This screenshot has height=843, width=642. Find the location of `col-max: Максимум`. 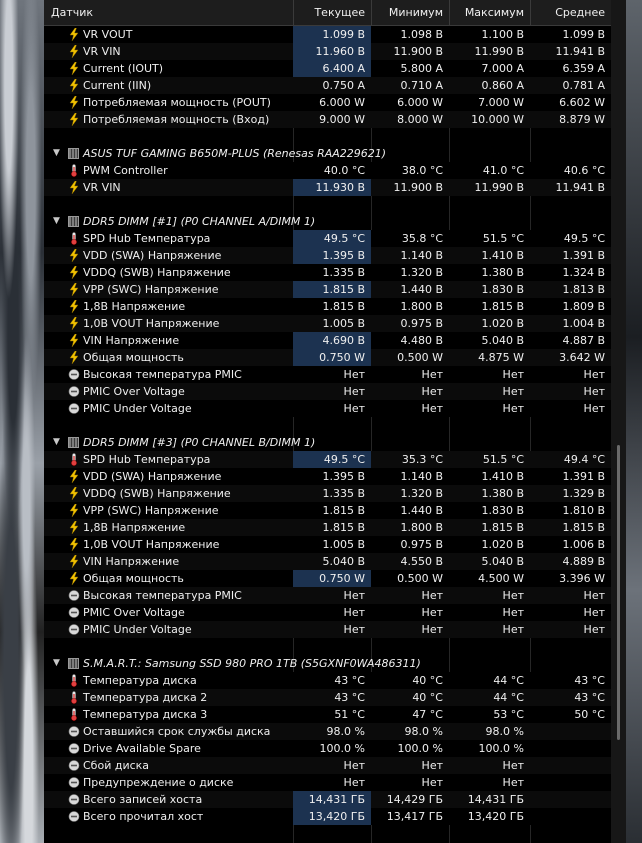

col-max: Максимум is located at coordinates (489, 12).